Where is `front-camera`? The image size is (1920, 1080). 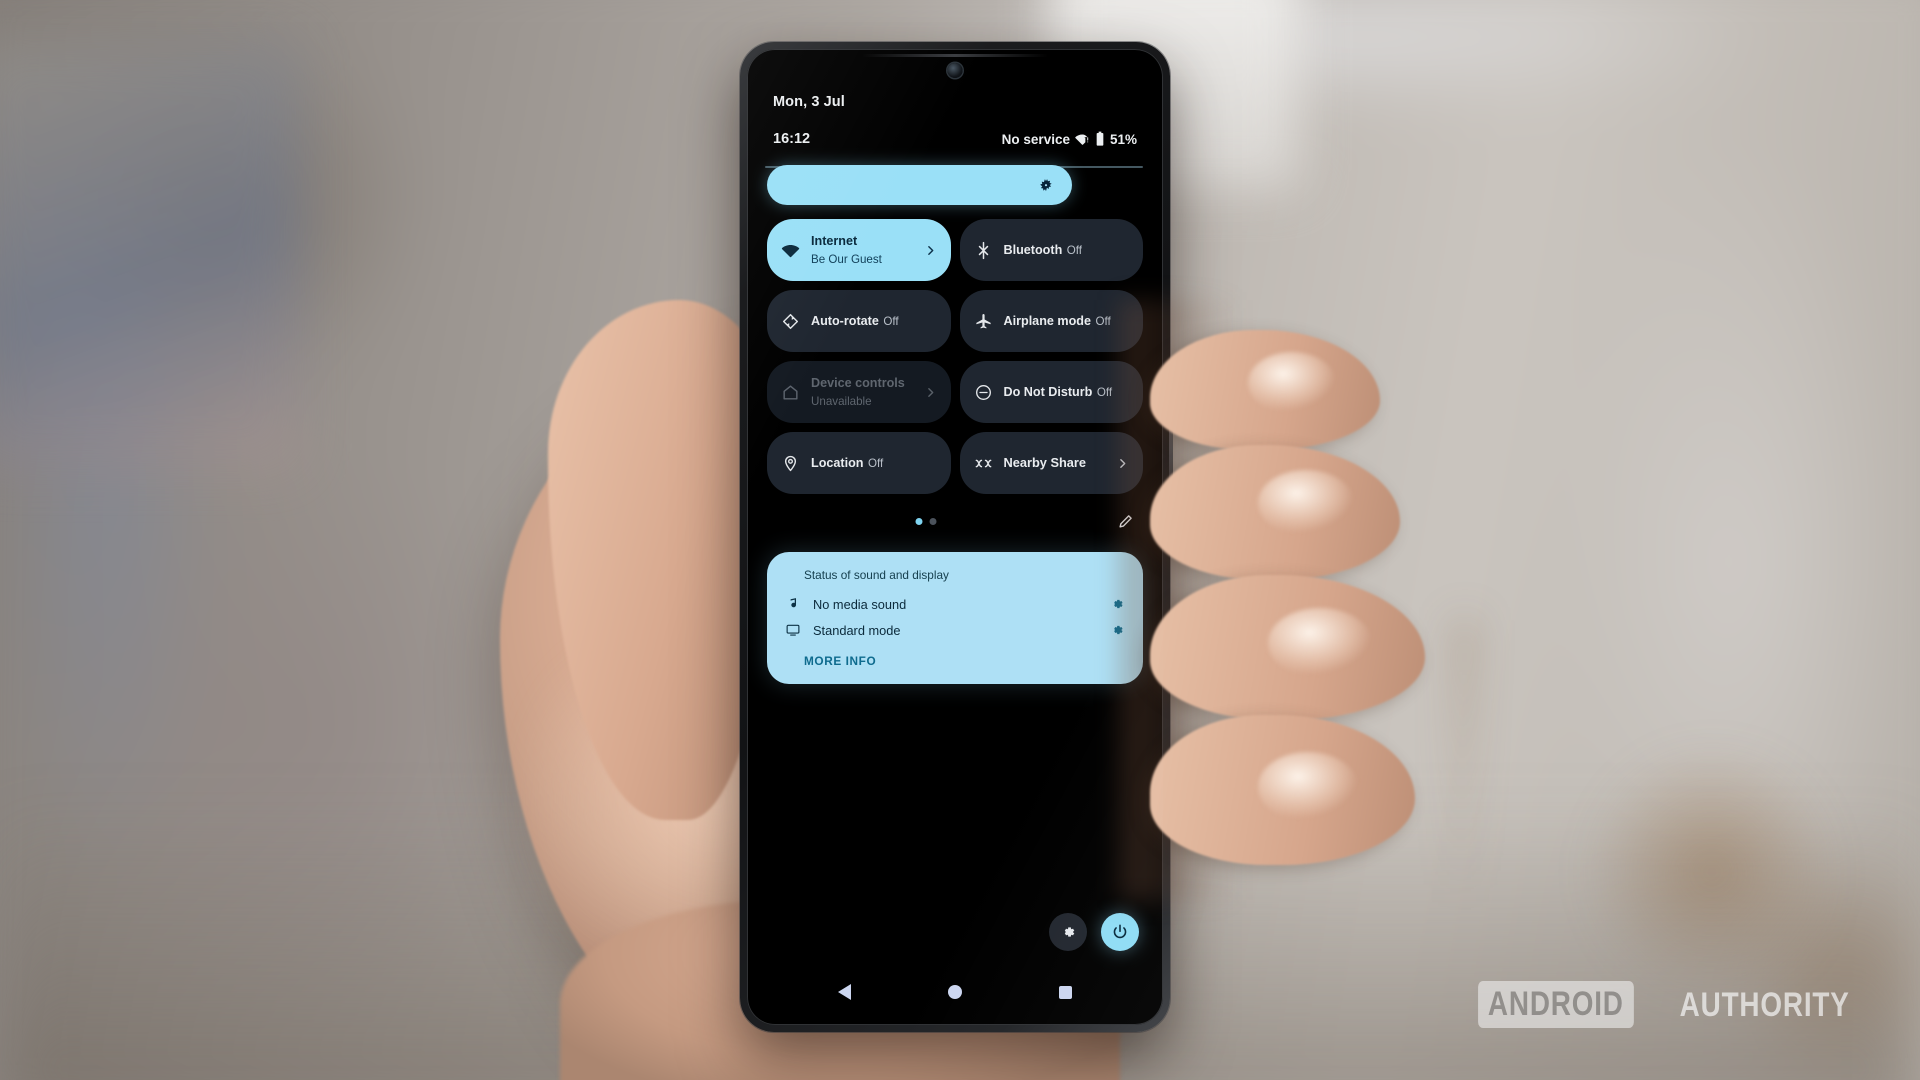 front-camera is located at coordinates (955, 70).